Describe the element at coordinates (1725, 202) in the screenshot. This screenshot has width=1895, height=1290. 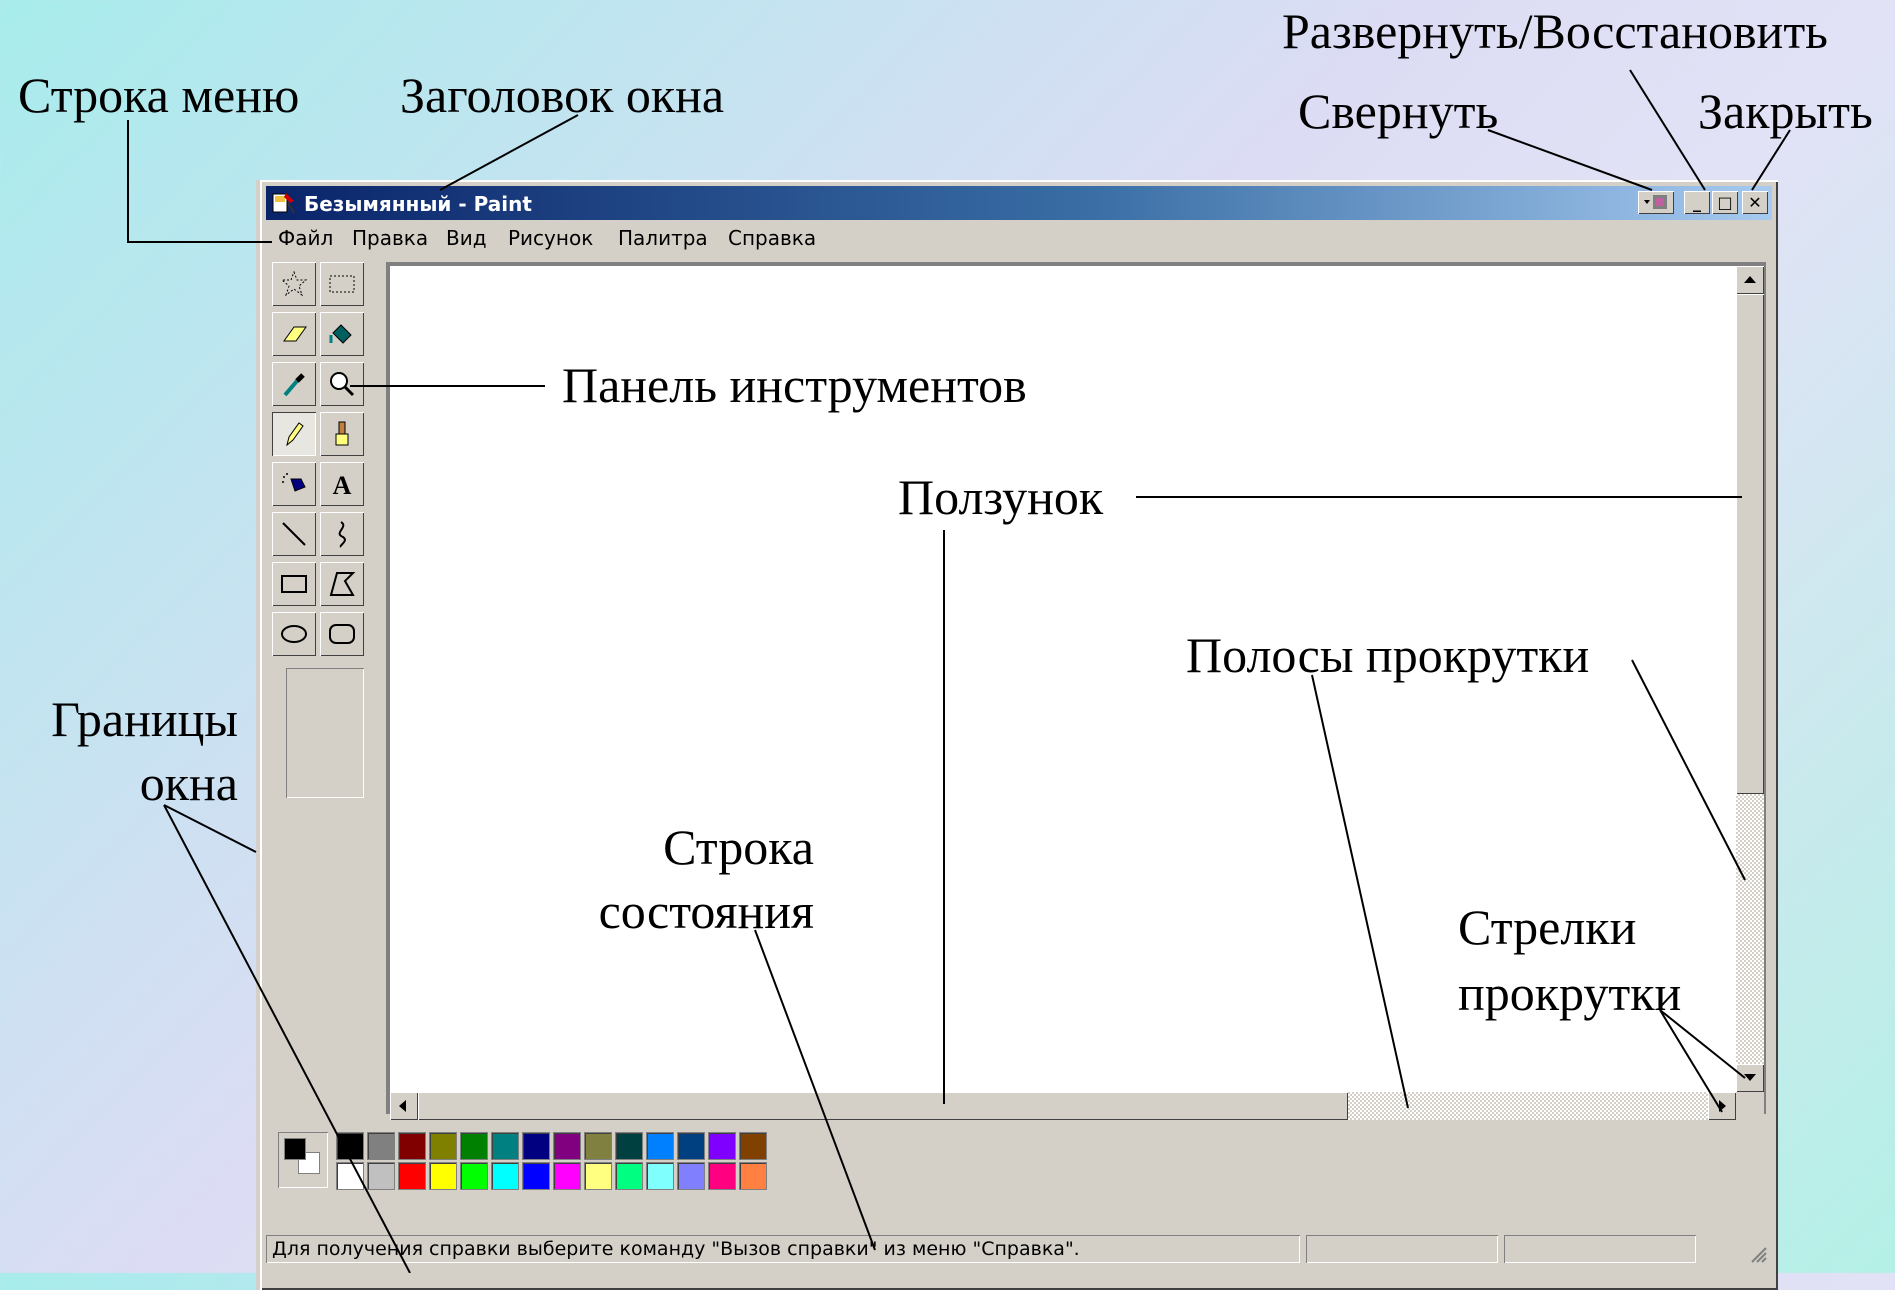
I see `maximize-button: □` at that location.